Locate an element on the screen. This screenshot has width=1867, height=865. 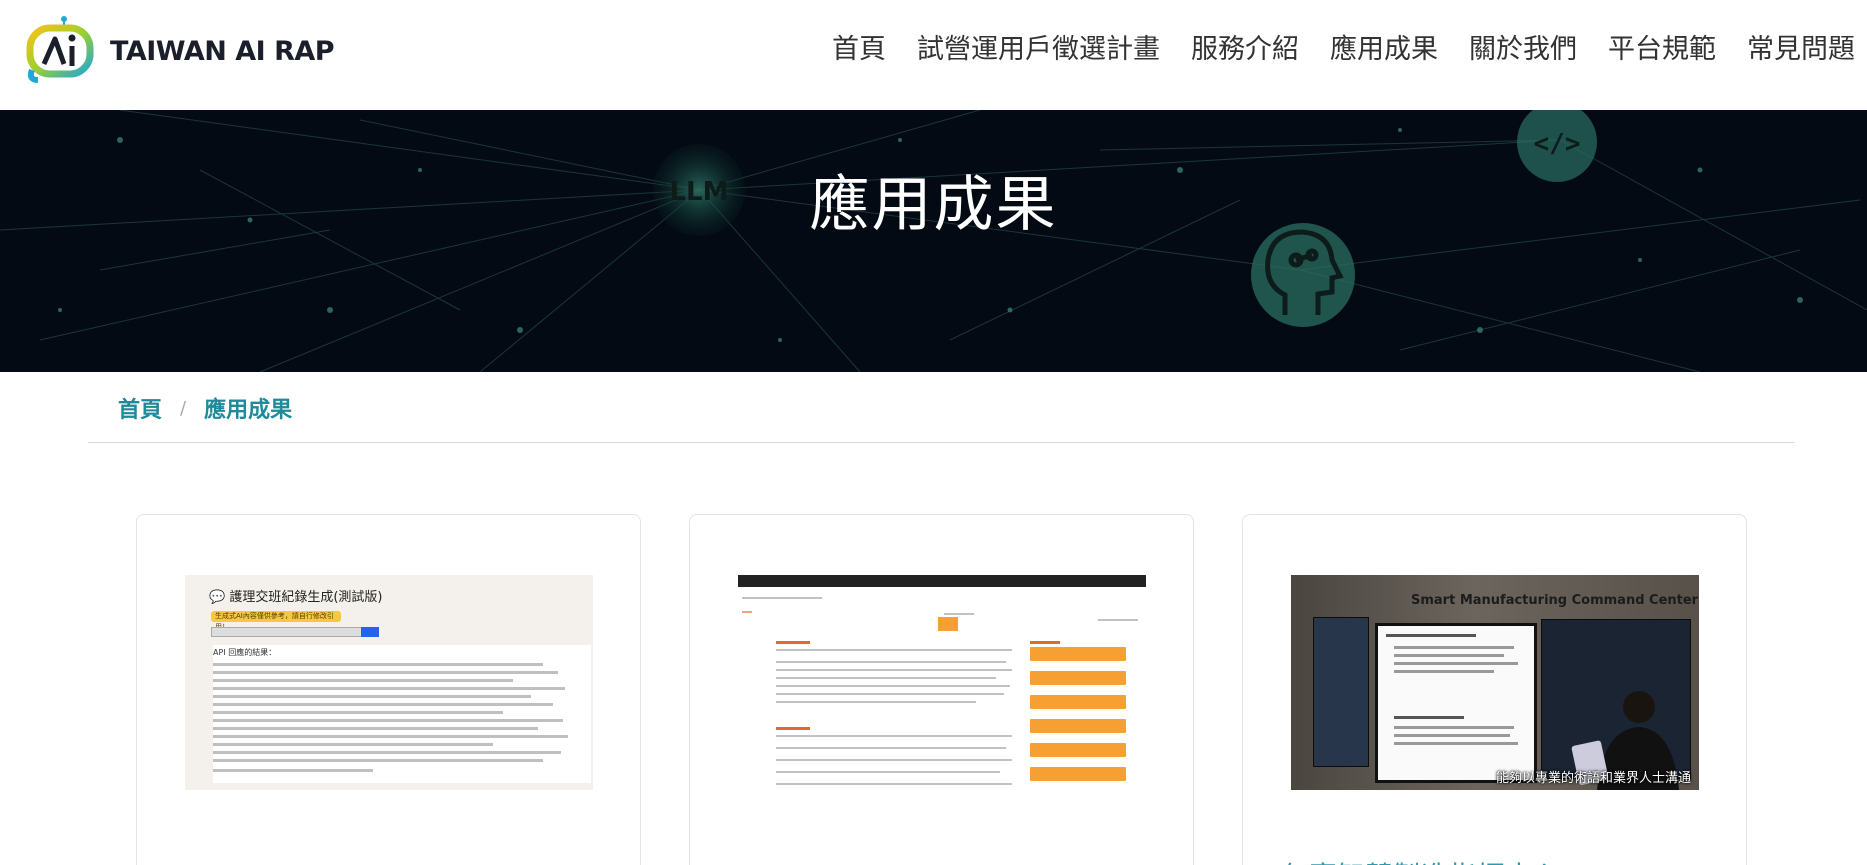
breadcrumb-current: 應用成果 is located at coordinates (248, 410).